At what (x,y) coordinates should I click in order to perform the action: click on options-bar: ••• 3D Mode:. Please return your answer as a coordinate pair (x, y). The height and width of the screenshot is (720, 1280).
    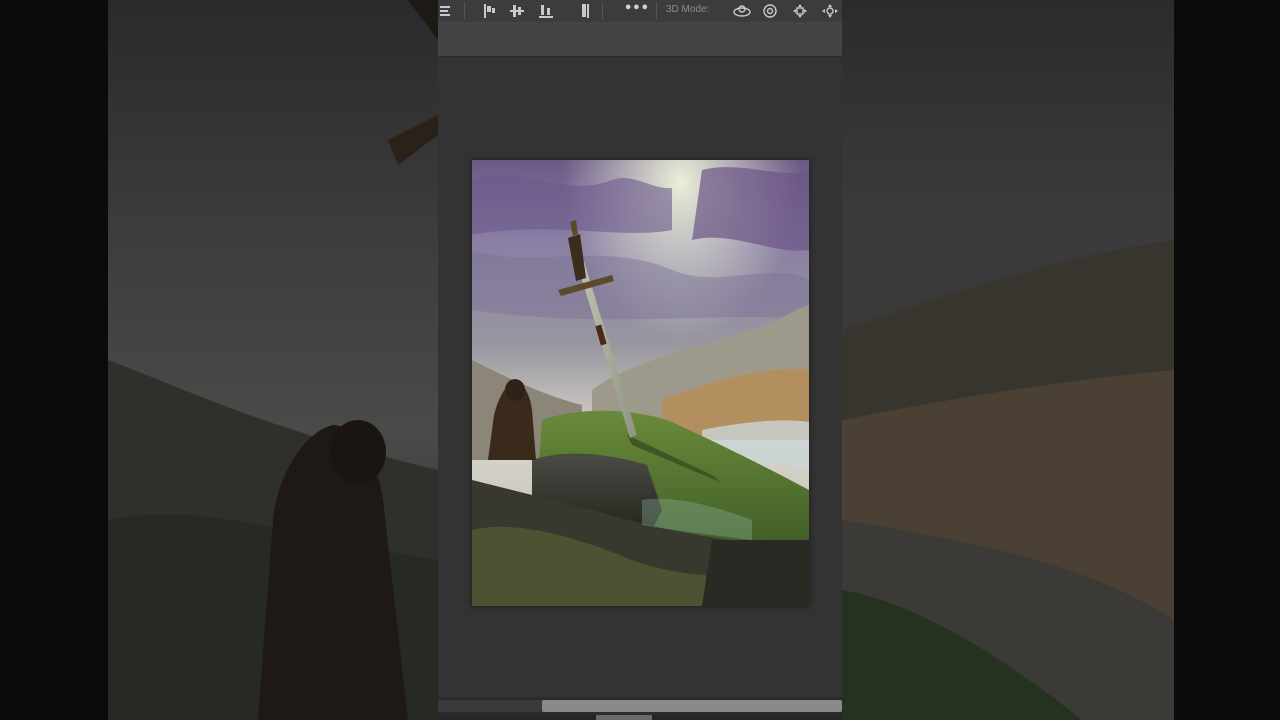
    Looking at the image, I should click on (640, 11).